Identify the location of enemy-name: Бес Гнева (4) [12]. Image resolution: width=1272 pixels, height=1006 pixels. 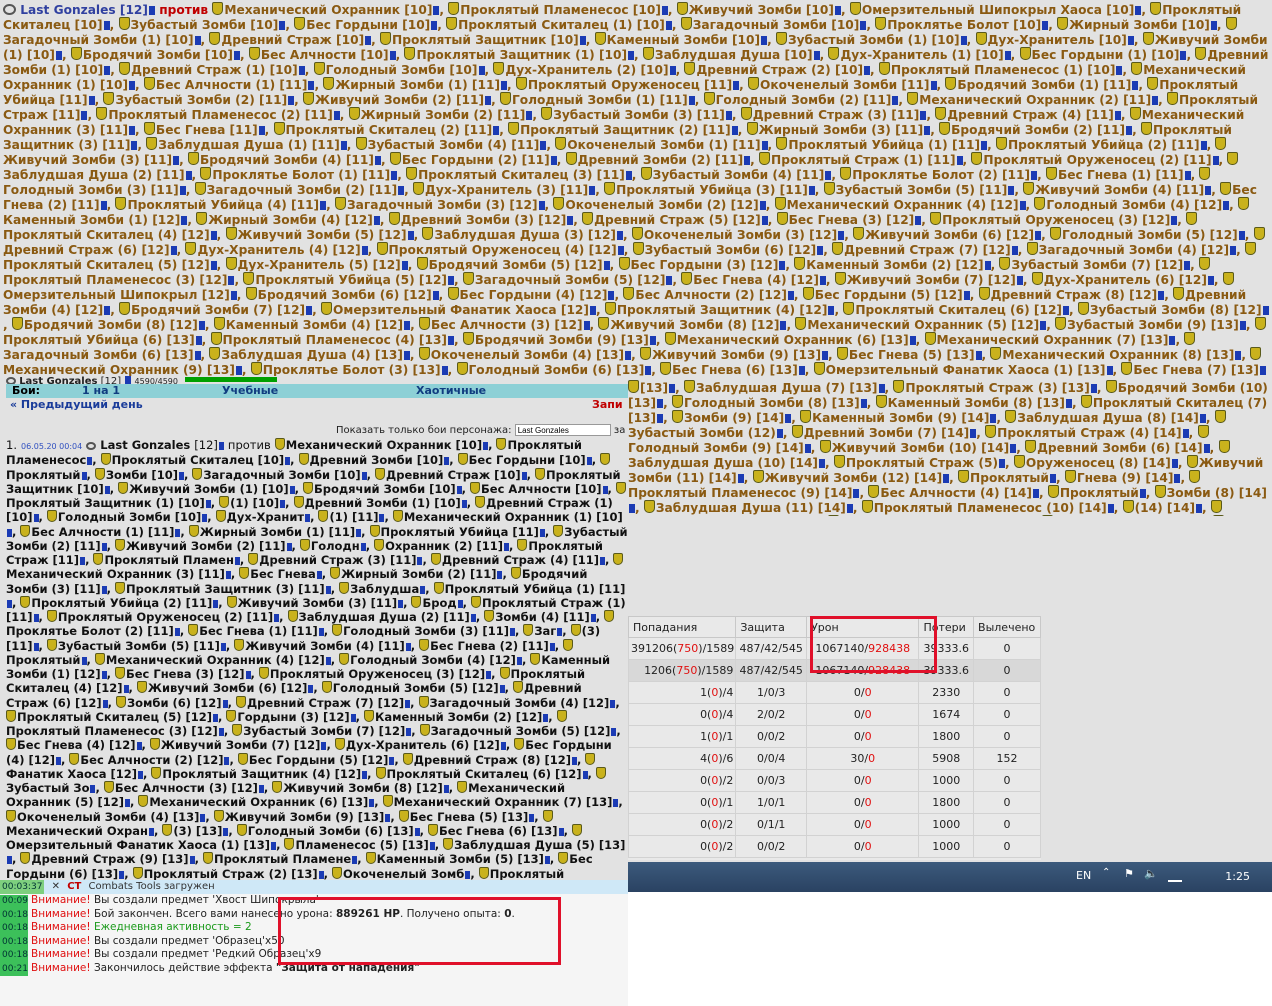
(756, 280).